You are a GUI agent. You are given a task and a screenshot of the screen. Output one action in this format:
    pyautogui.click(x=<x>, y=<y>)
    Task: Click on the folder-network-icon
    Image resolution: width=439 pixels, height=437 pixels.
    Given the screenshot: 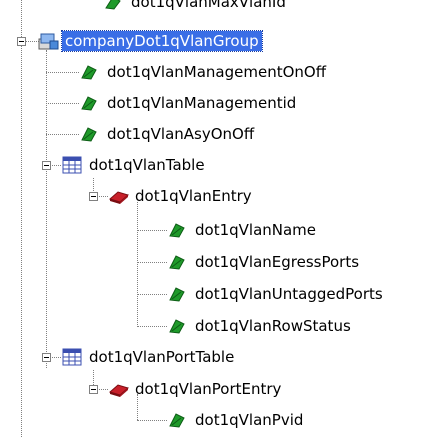 What is the action you would take?
    pyautogui.click(x=48, y=41)
    